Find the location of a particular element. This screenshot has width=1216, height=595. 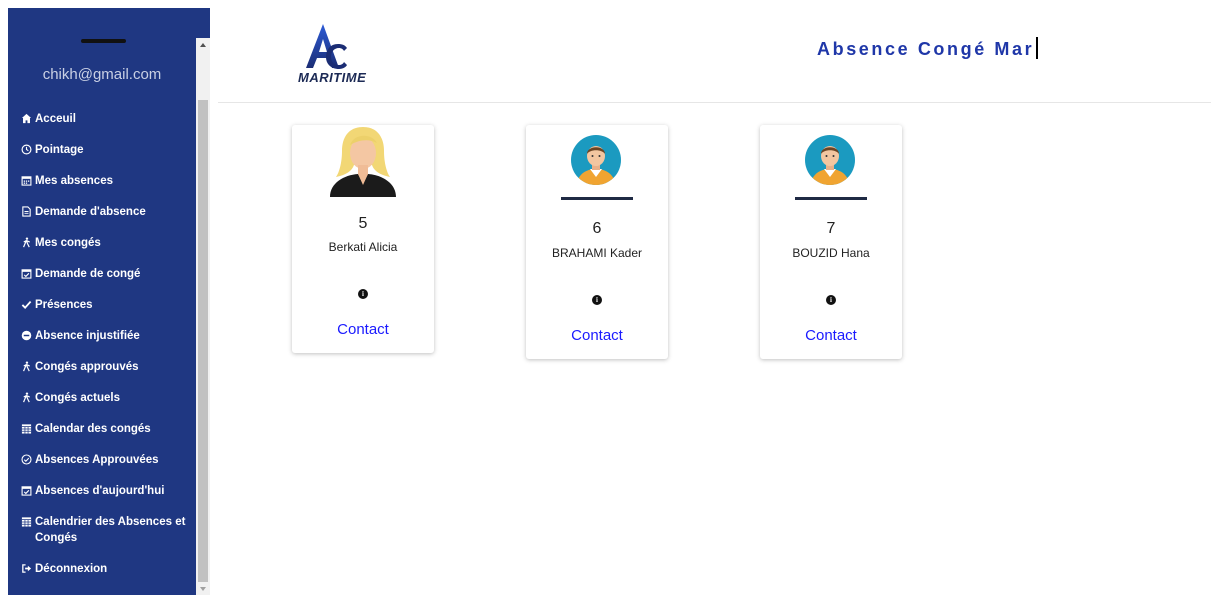

sidebar-scrollbar-thumb is located at coordinates (203, 341).